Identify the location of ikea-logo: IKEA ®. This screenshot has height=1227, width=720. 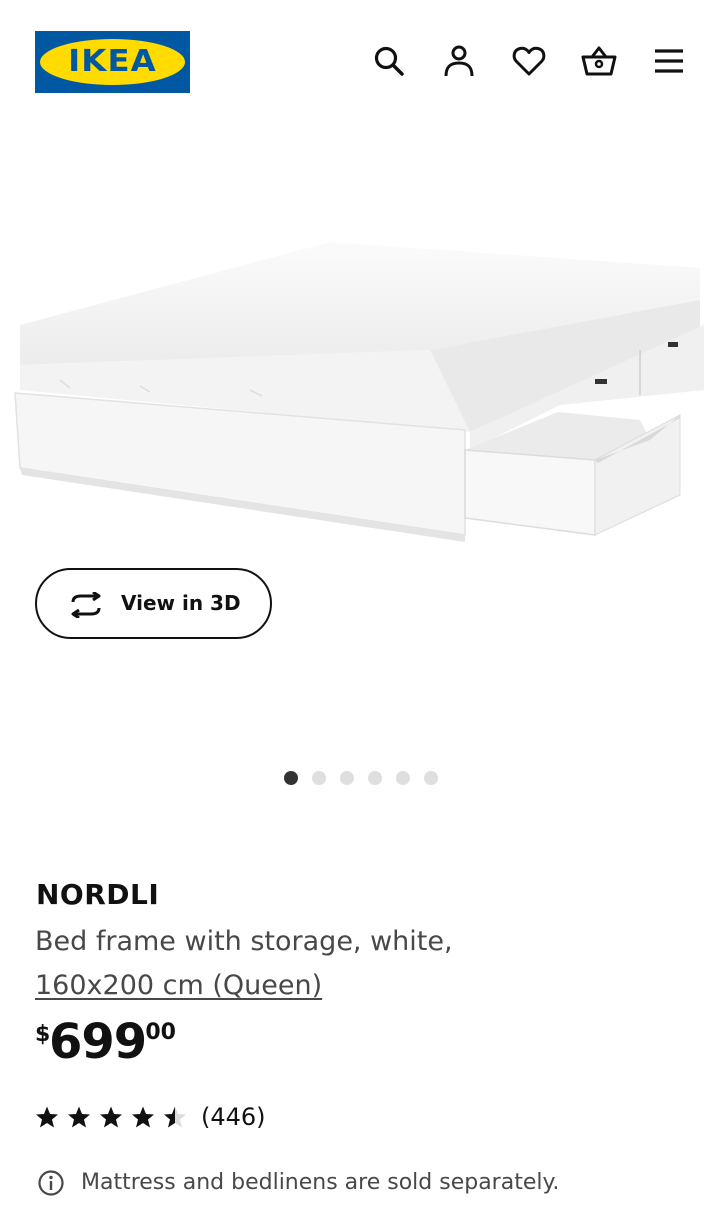
(112, 62).